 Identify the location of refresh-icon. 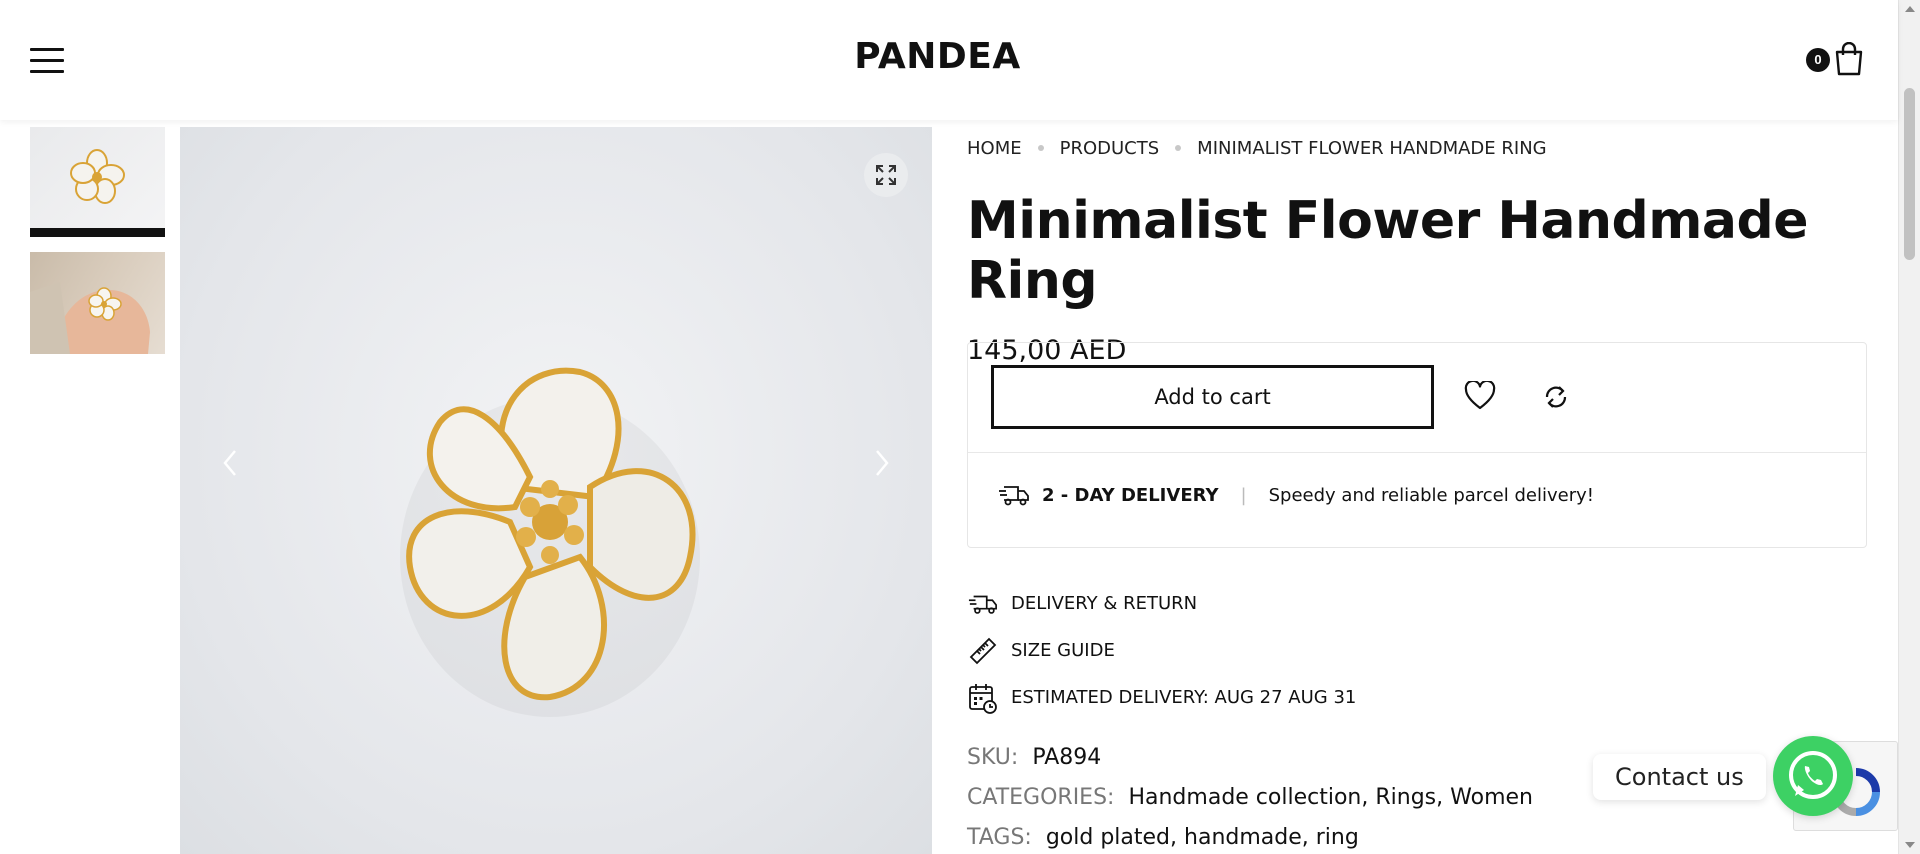
(1556, 399).